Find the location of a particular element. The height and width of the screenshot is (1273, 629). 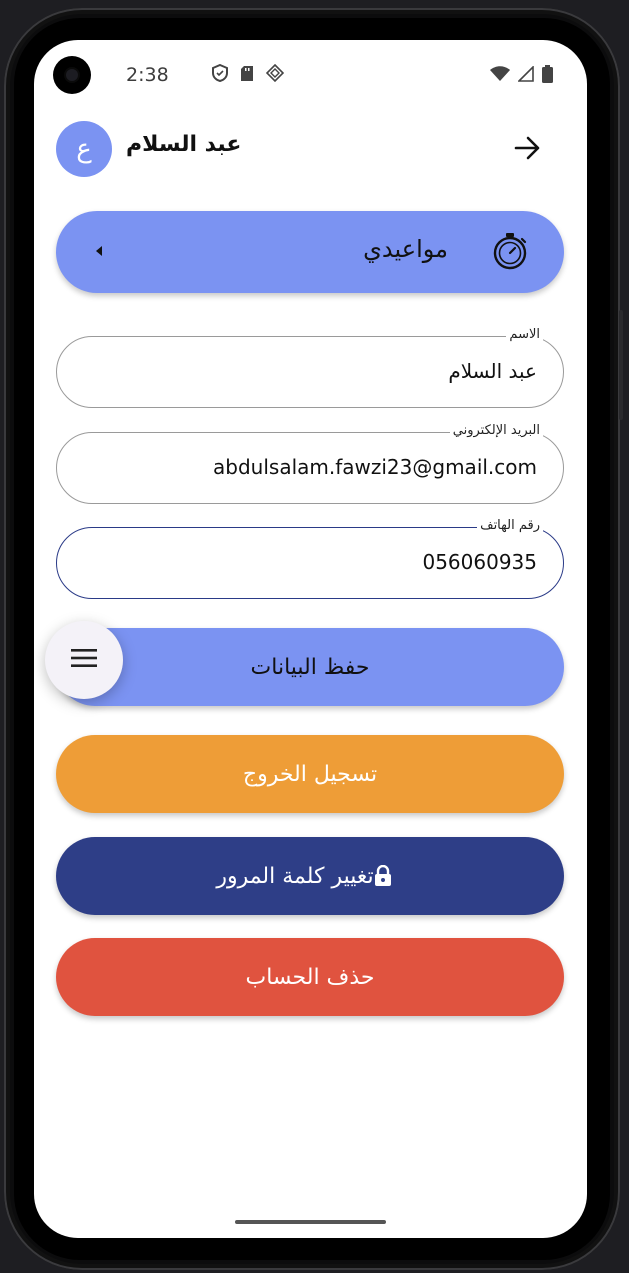

name-value: عبد السلام is located at coordinates (492, 371).